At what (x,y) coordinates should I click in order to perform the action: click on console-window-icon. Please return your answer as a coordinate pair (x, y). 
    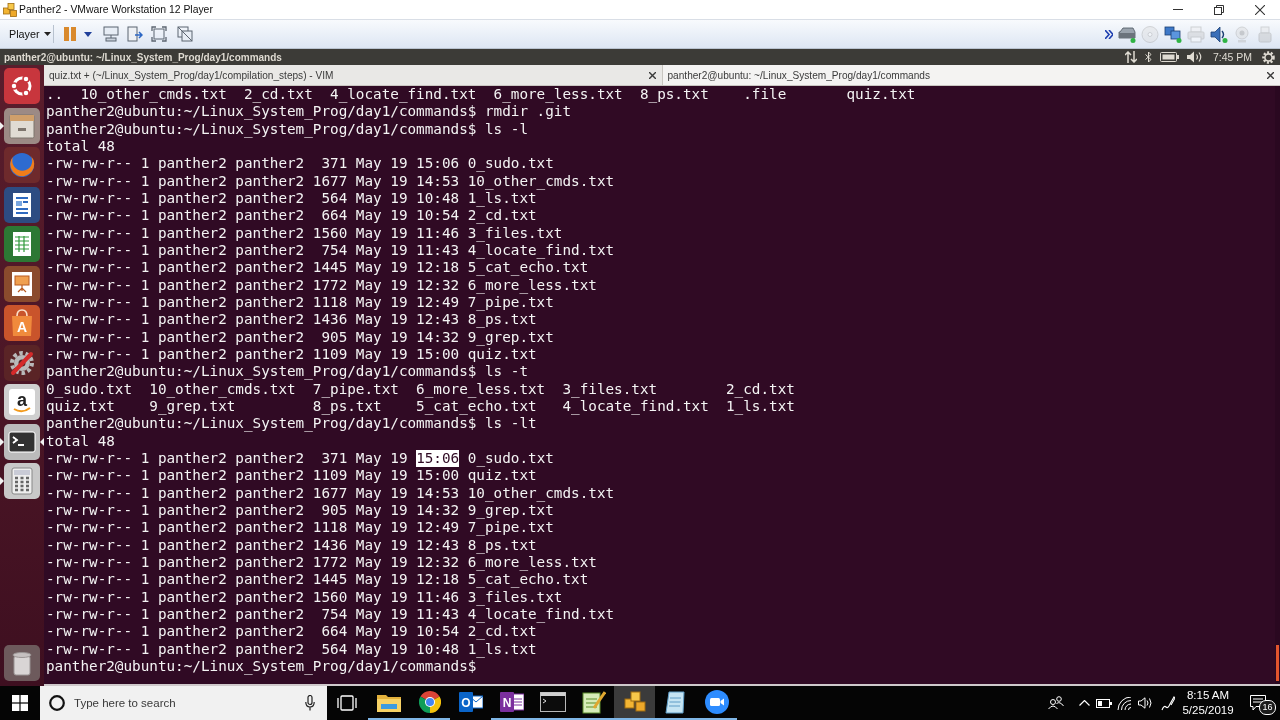
    Looking at the image, I should click on (552, 702).